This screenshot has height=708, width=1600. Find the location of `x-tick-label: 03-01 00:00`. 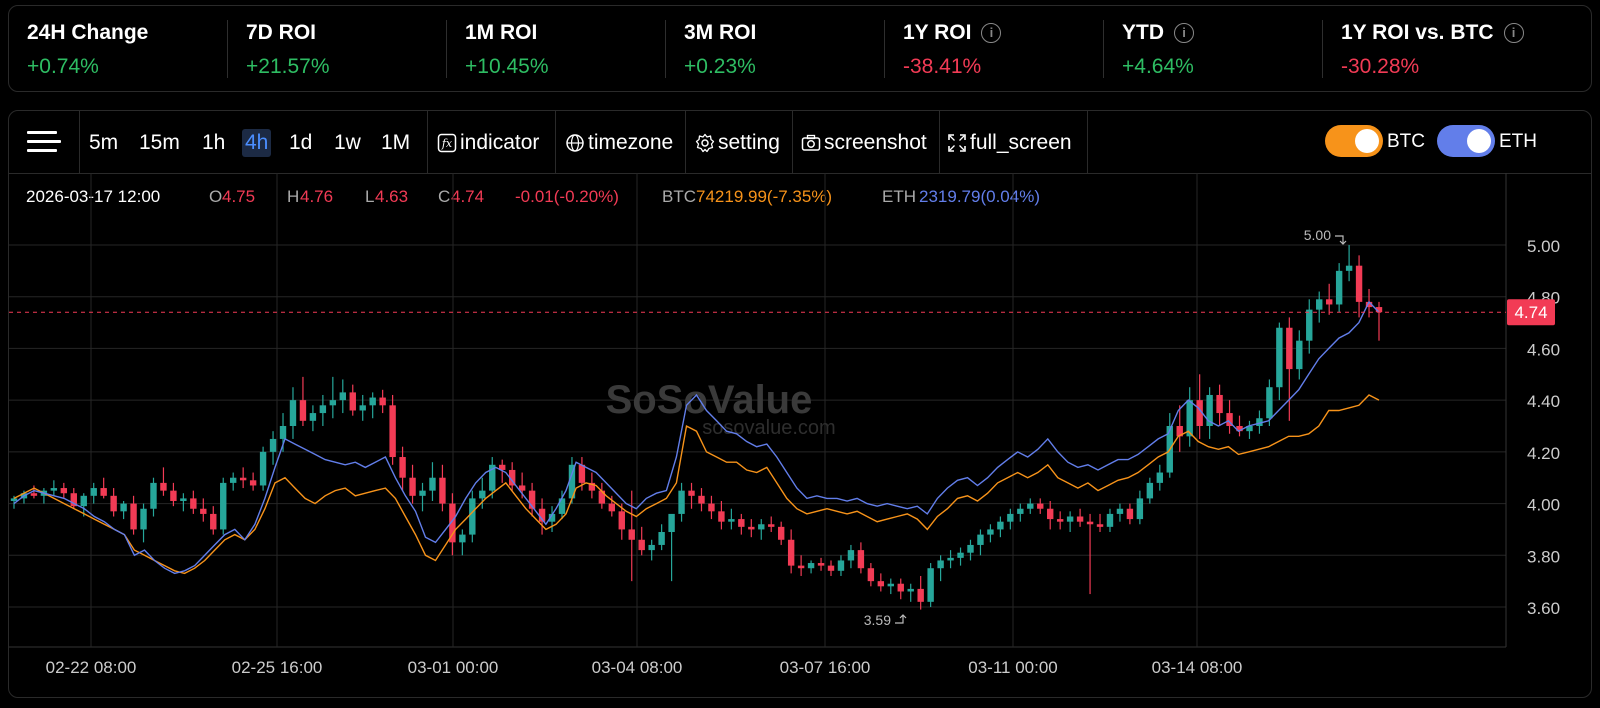

x-tick-label: 03-01 00:00 is located at coordinates (453, 667).